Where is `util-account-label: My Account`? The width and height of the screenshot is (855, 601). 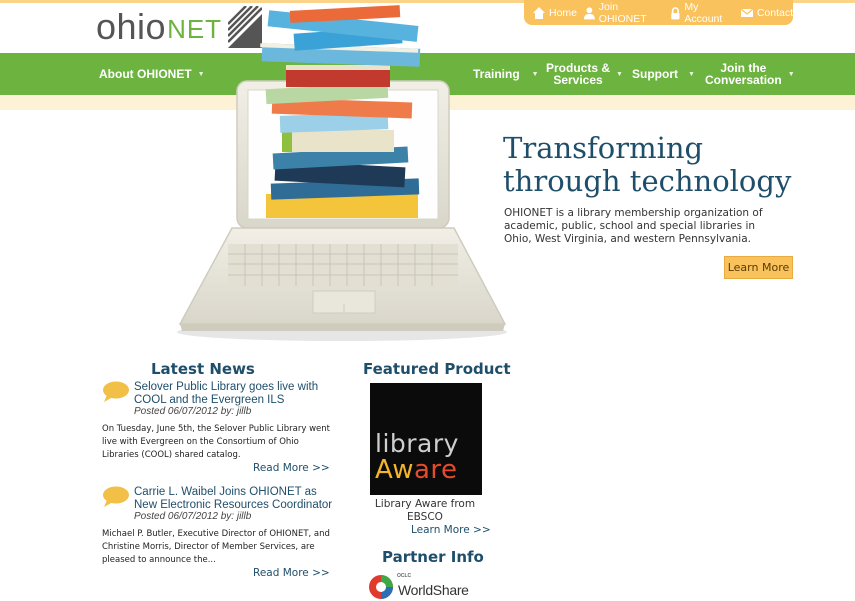
util-account-label: My Account is located at coordinates (703, 12).